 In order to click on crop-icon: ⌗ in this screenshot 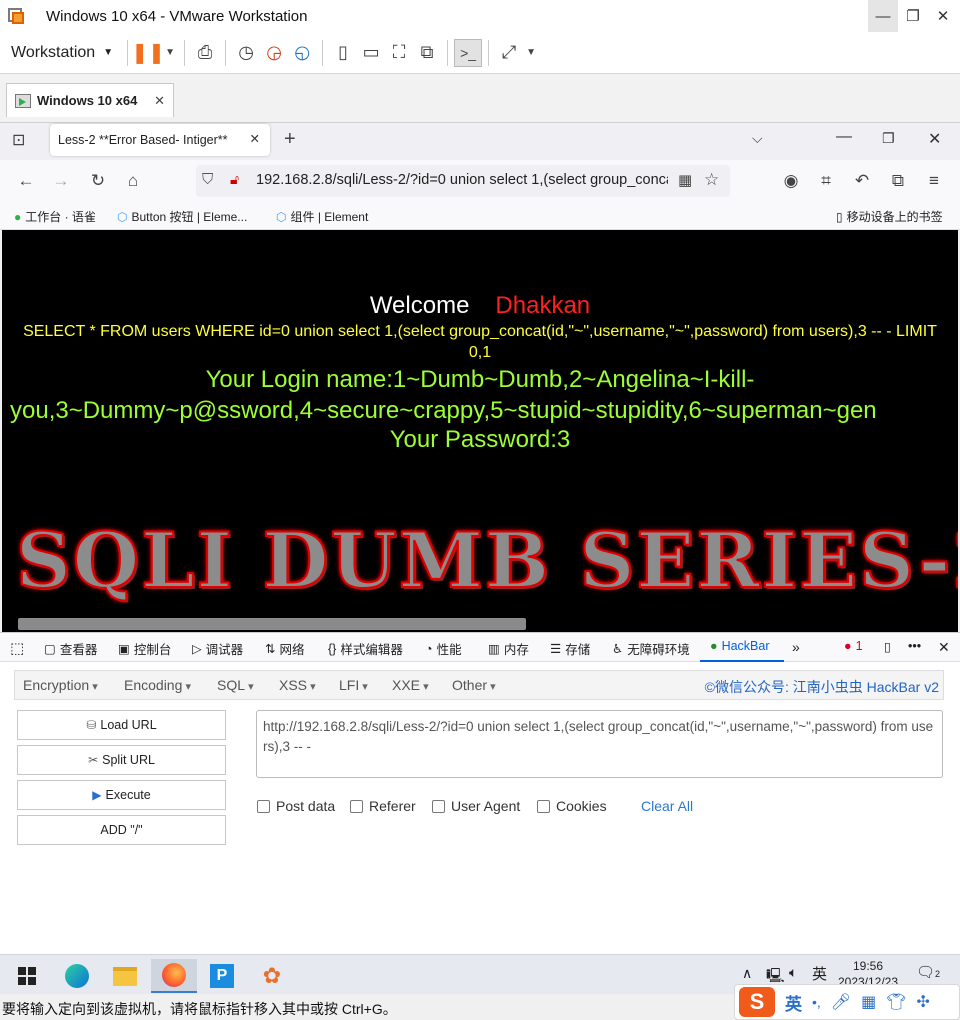, I will do `click(826, 181)`.